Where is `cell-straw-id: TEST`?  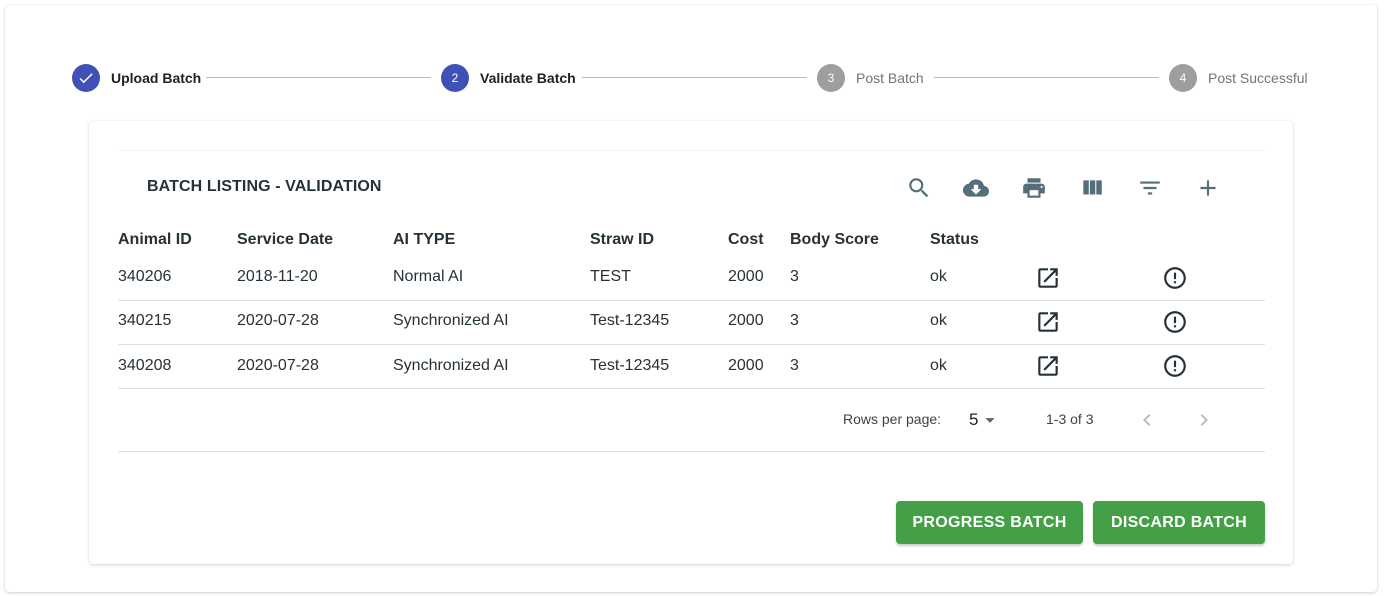 cell-straw-id: TEST is located at coordinates (610, 276).